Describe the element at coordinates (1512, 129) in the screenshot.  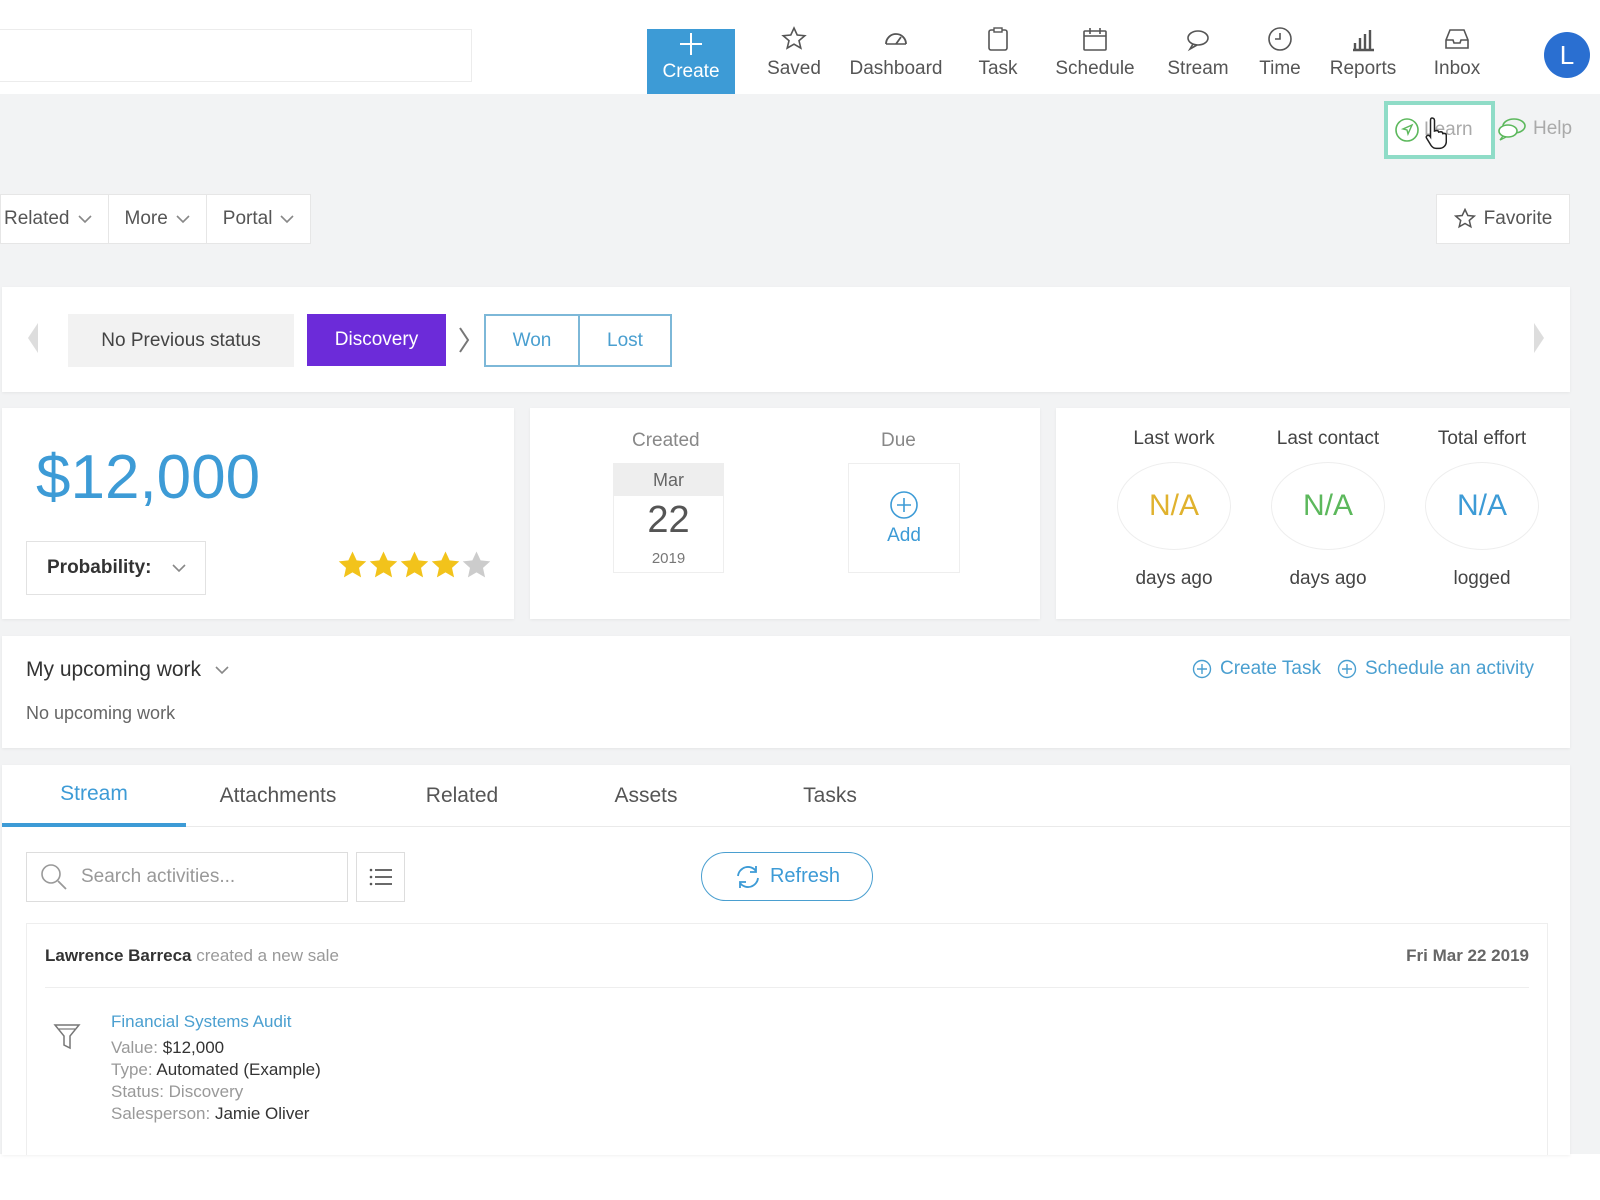
I see `chat-bubbles-icon` at that location.